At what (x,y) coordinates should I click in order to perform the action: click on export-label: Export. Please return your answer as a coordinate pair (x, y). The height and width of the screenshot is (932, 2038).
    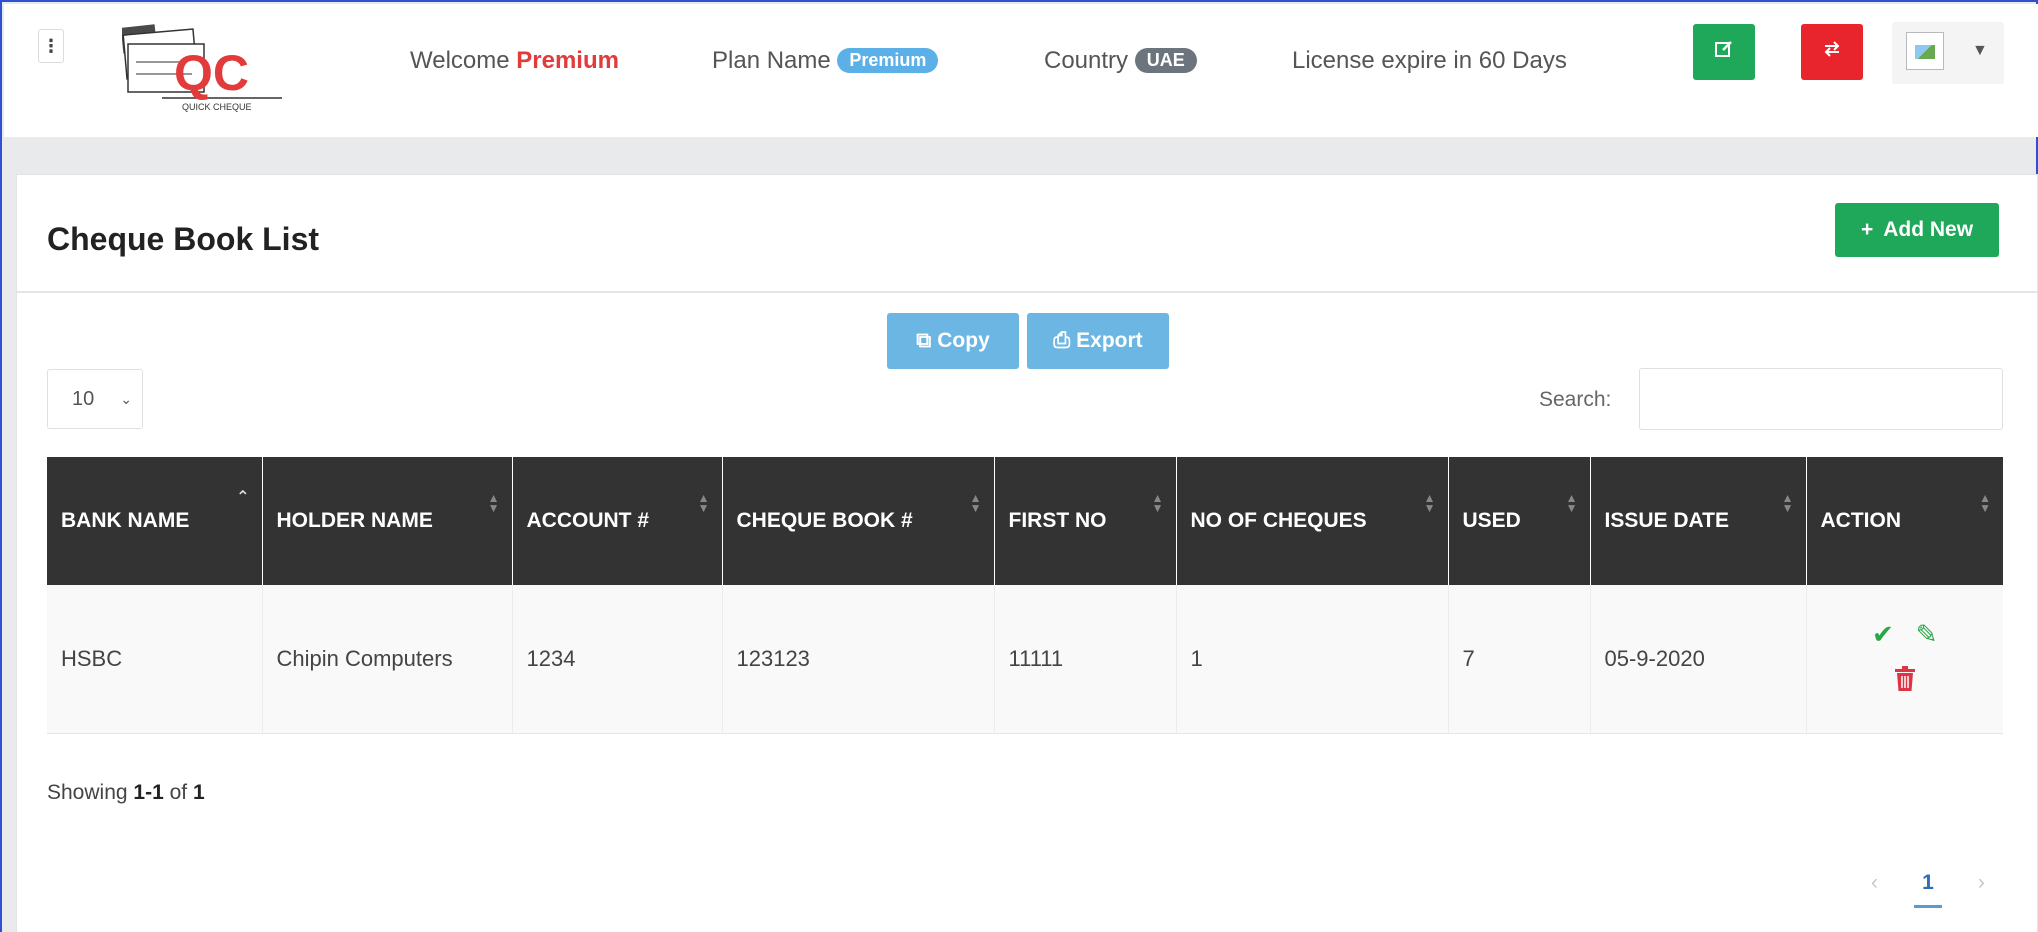
    Looking at the image, I should click on (1109, 340).